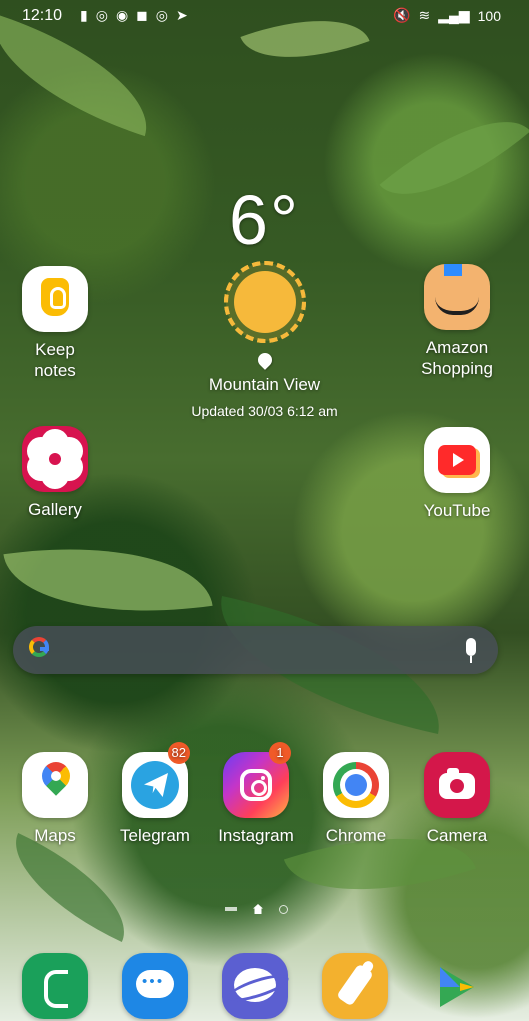  I want to click on page-indicator, so click(256, 909).